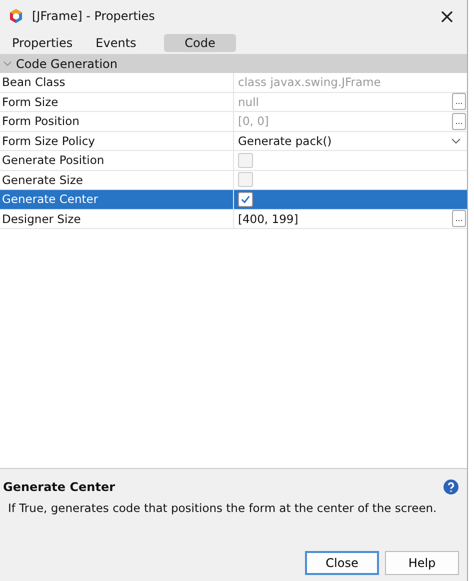 Image resolution: width=474 pixels, height=581 pixels. What do you see at coordinates (456, 141) in the screenshot?
I see `chevron-down-icon` at bounding box center [456, 141].